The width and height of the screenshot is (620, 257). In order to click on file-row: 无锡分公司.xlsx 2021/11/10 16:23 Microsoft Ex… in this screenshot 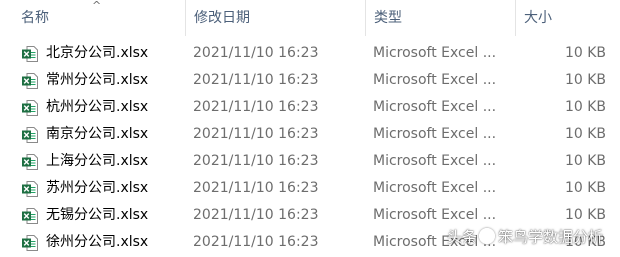, I will do `click(310, 215)`.